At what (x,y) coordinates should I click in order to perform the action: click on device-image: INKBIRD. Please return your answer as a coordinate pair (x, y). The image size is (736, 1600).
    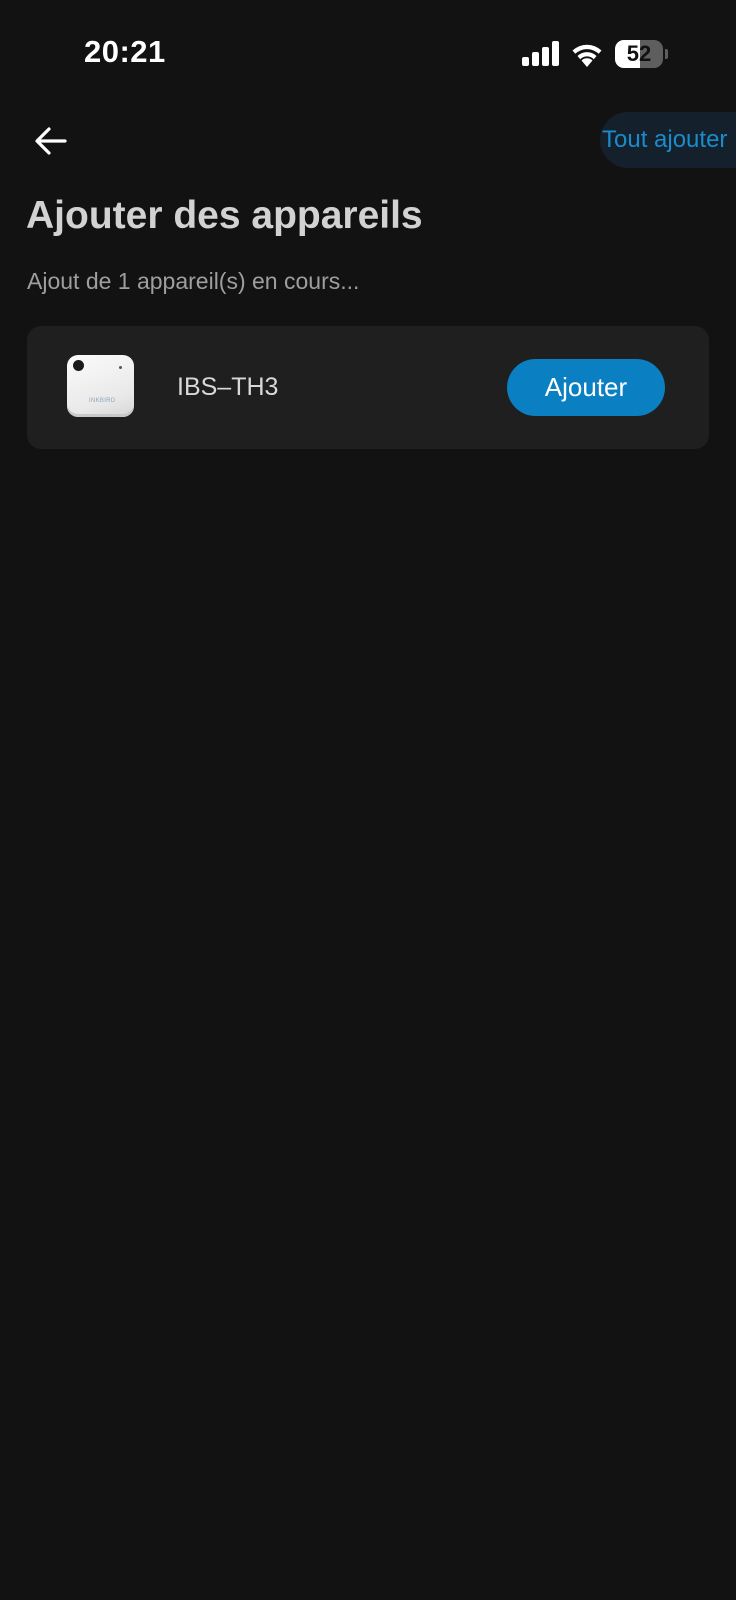
    Looking at the image, I should click on (100, 386).